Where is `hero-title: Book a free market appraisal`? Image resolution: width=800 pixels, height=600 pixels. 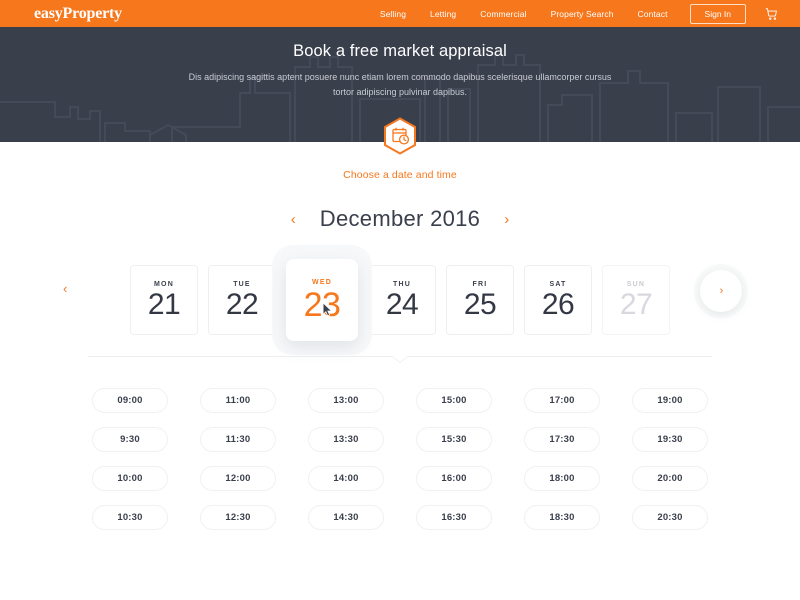 hero-title: Book a free market appraisal is located at coordinates (400, 51).